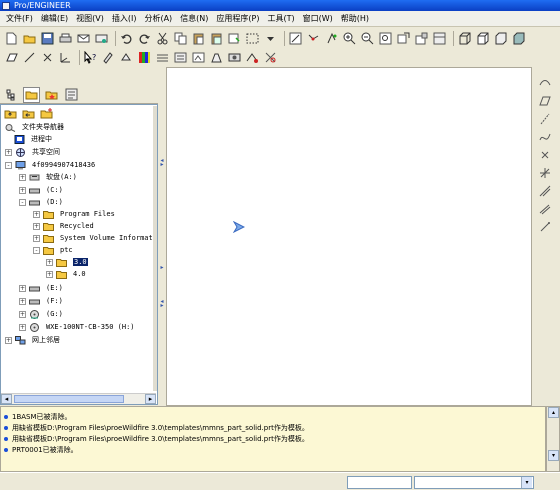 The width and height of the screenshot is (560, 490). I want to click on hidden-line-icon, so click(482, 38).